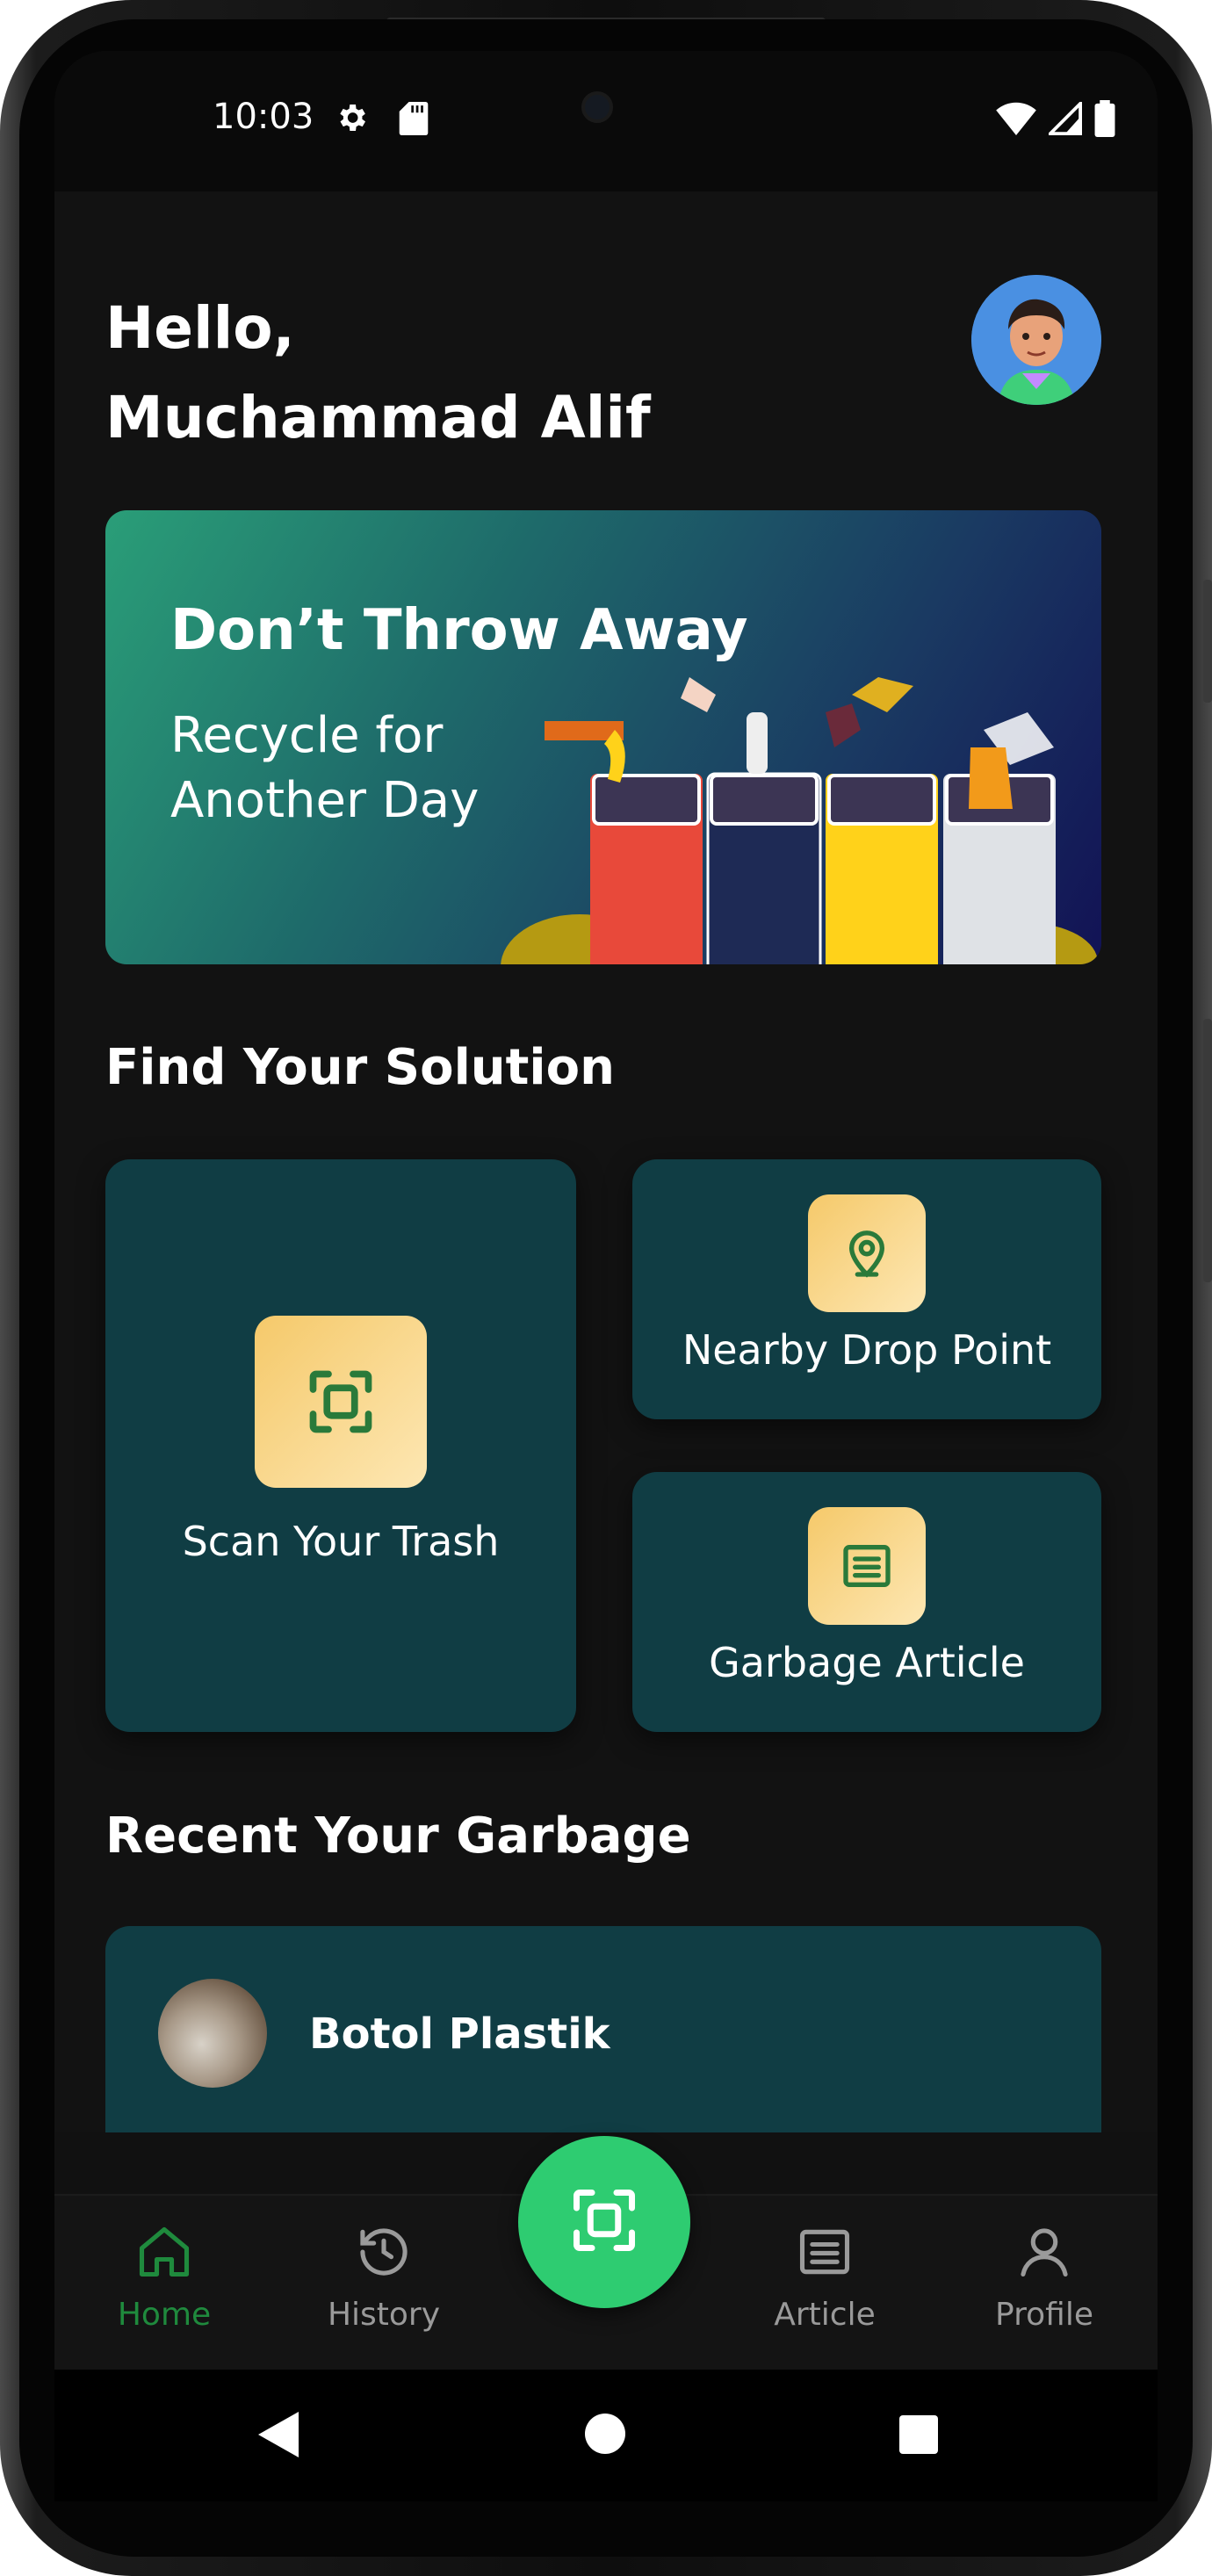  What do you see at coordinates (341, 1541) in the screenshot?
I see `scan-trash-label: Scan Your Trash` at bounding box center [341, 1541].